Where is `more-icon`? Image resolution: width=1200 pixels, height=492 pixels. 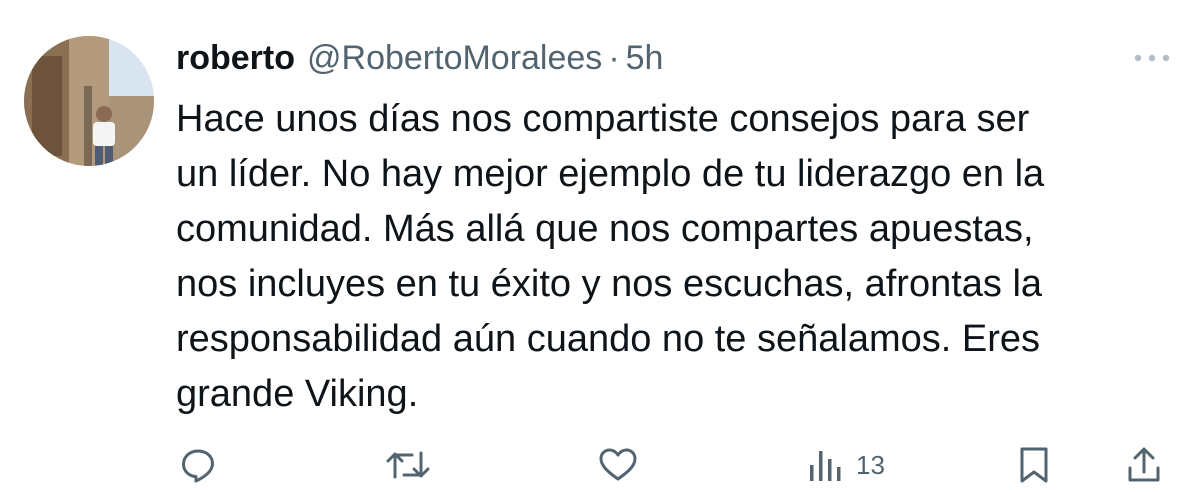 more-icon is located at coordinates (1152, 58).